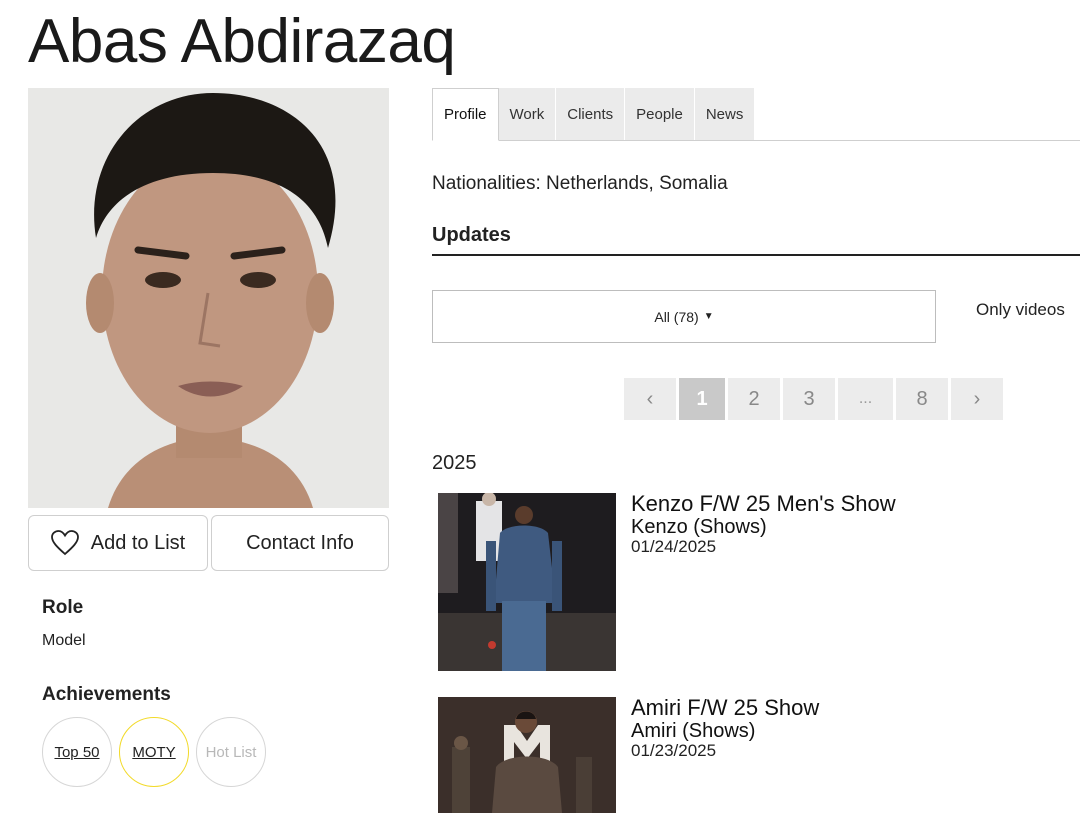 This screenshot has width=1080, height=813. I want to click on year-heading: 2025, so click(454, 463).